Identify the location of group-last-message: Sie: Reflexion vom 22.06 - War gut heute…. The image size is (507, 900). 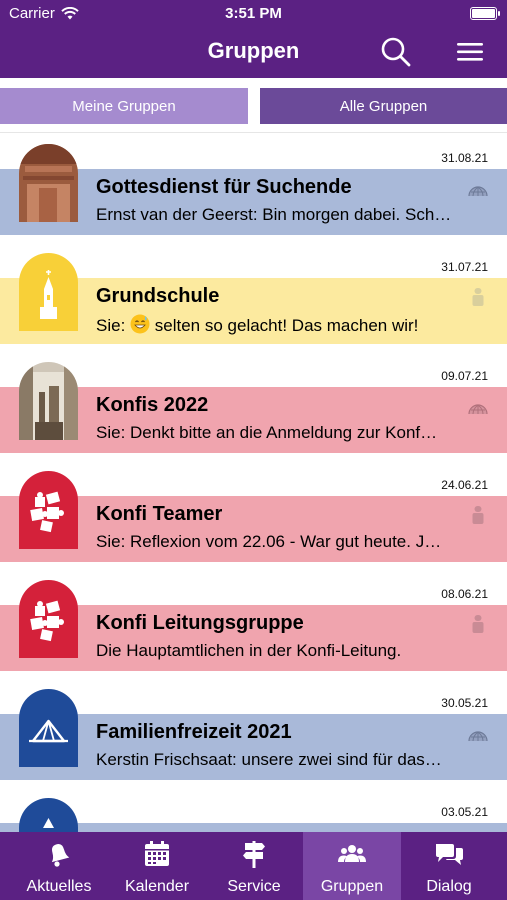
(269, 541).